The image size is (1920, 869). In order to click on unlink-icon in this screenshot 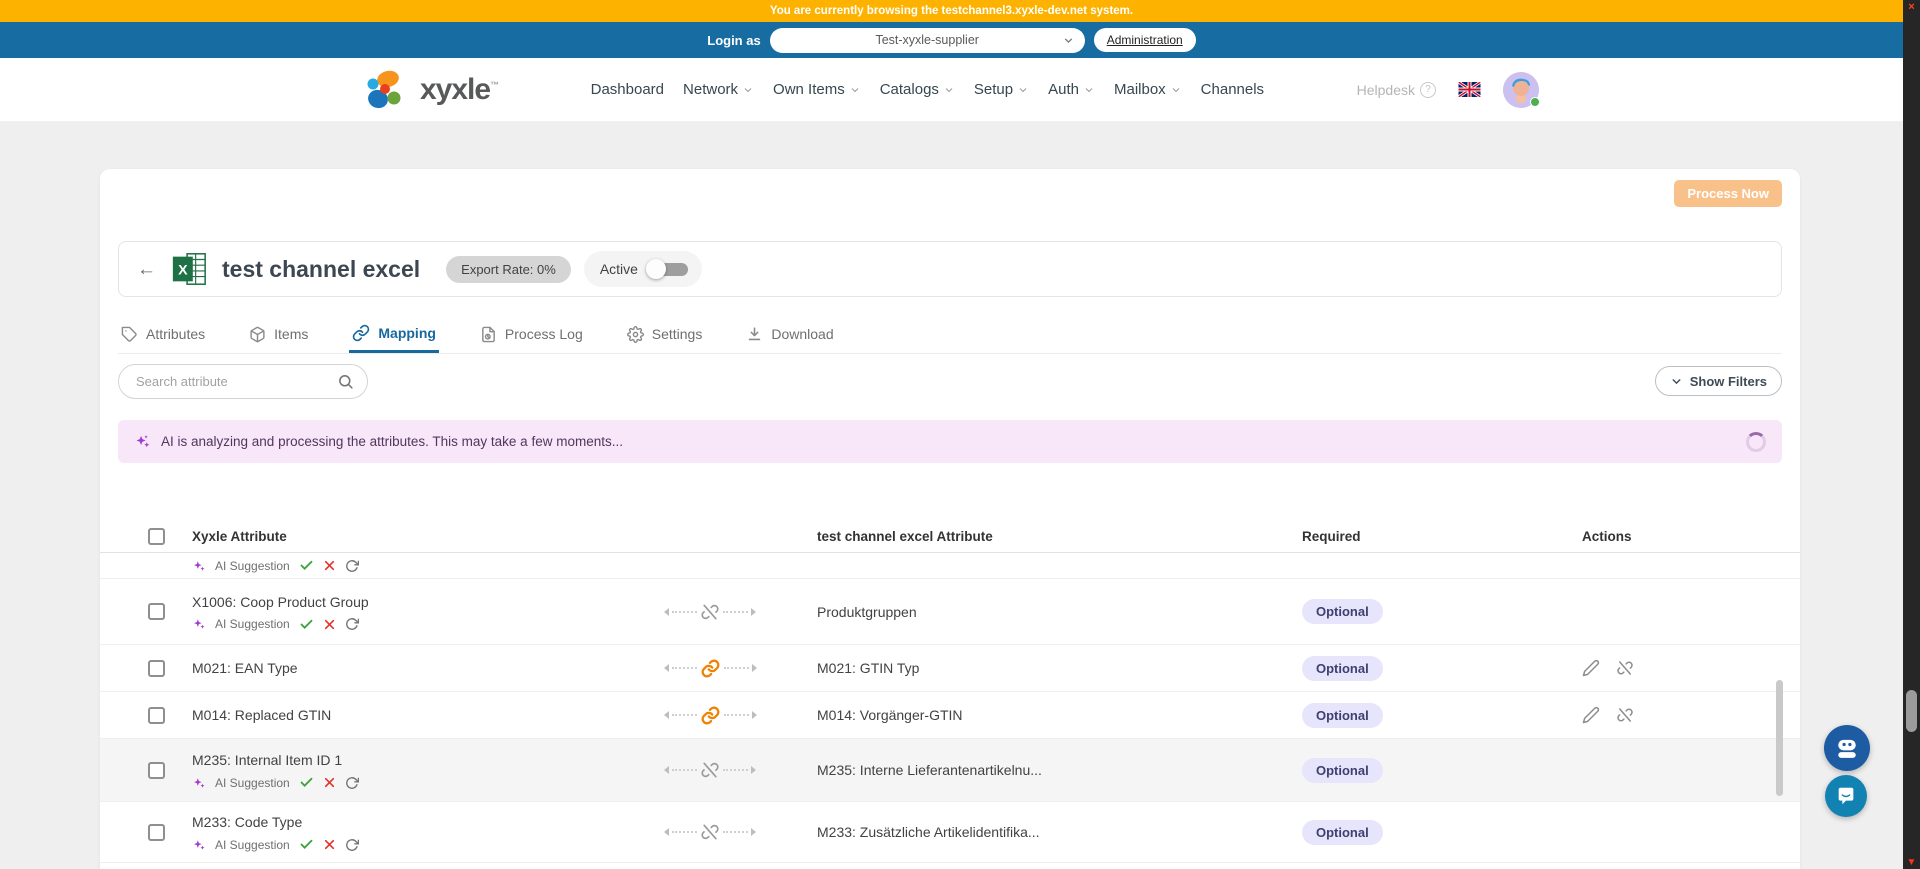, I will do `click(710, 611)`.